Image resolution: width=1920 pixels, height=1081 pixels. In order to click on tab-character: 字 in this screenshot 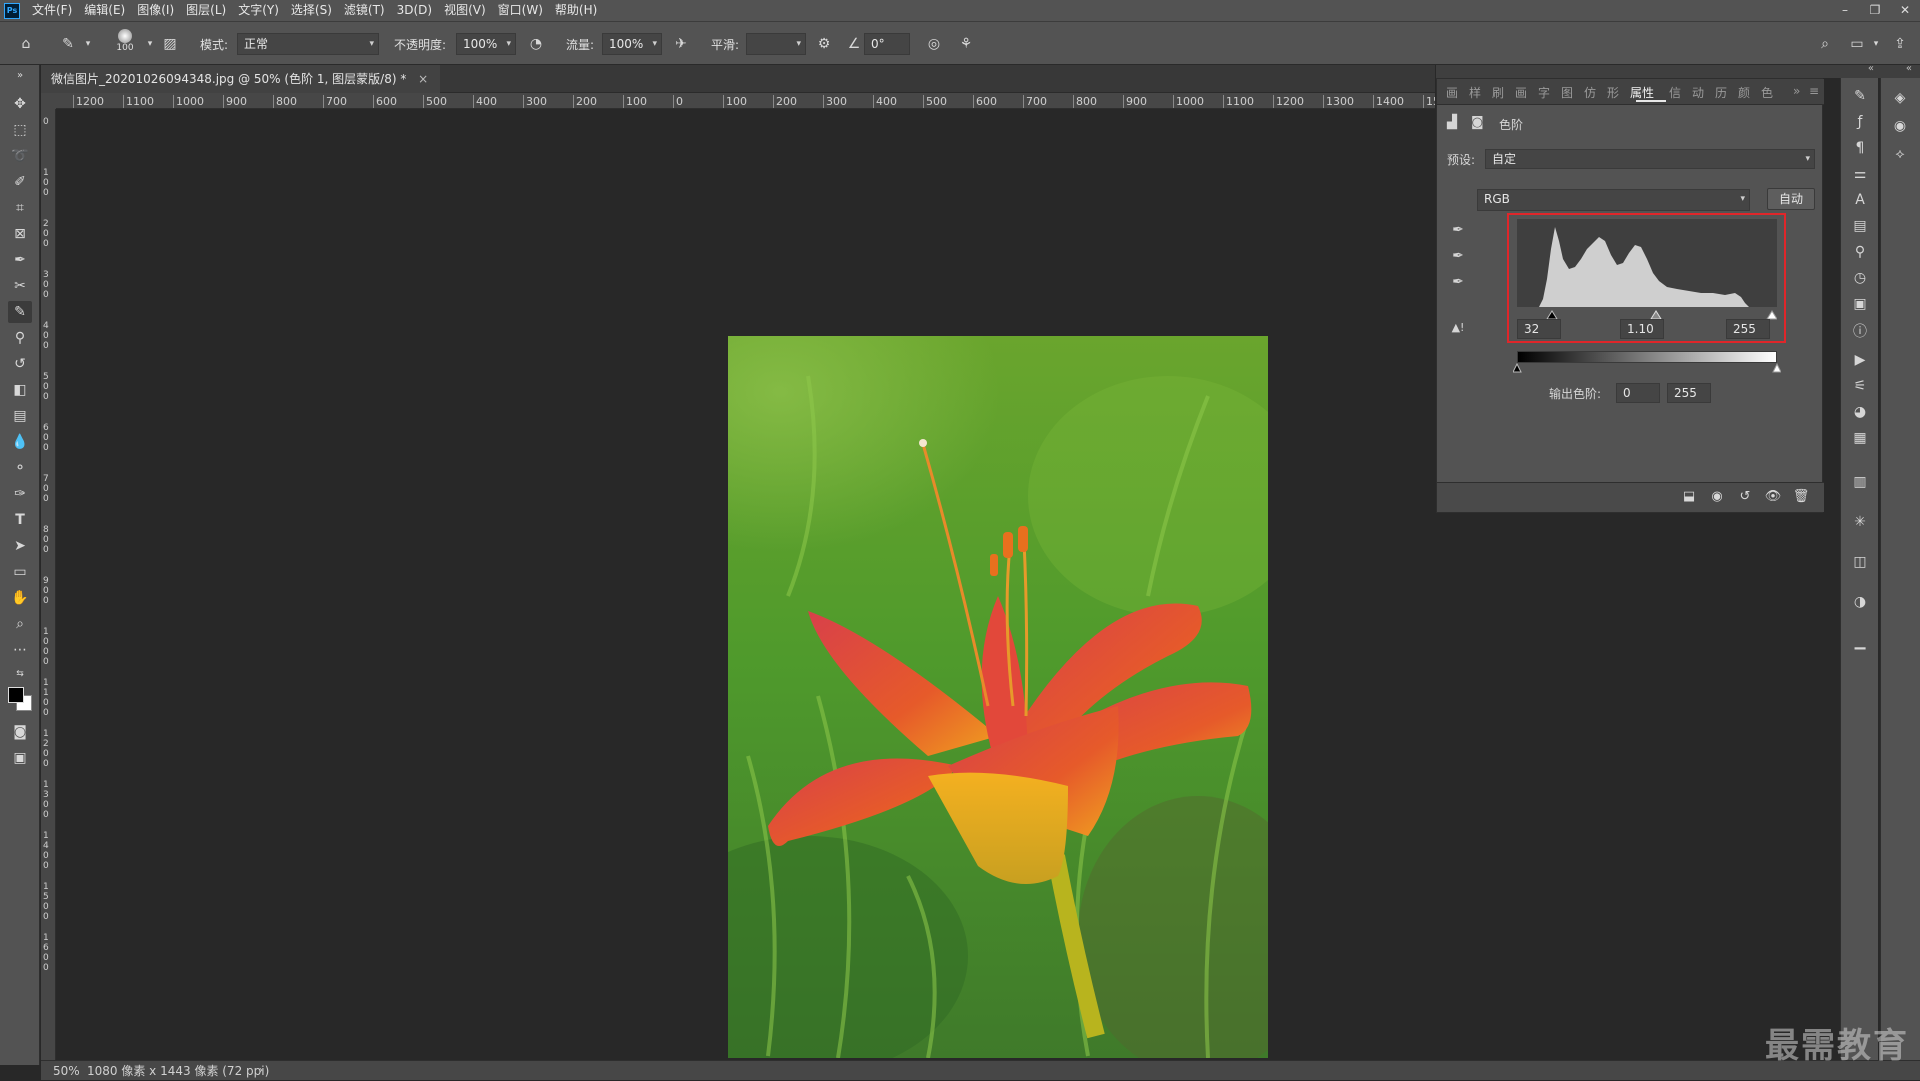, I will do `click(1544, 92)`.